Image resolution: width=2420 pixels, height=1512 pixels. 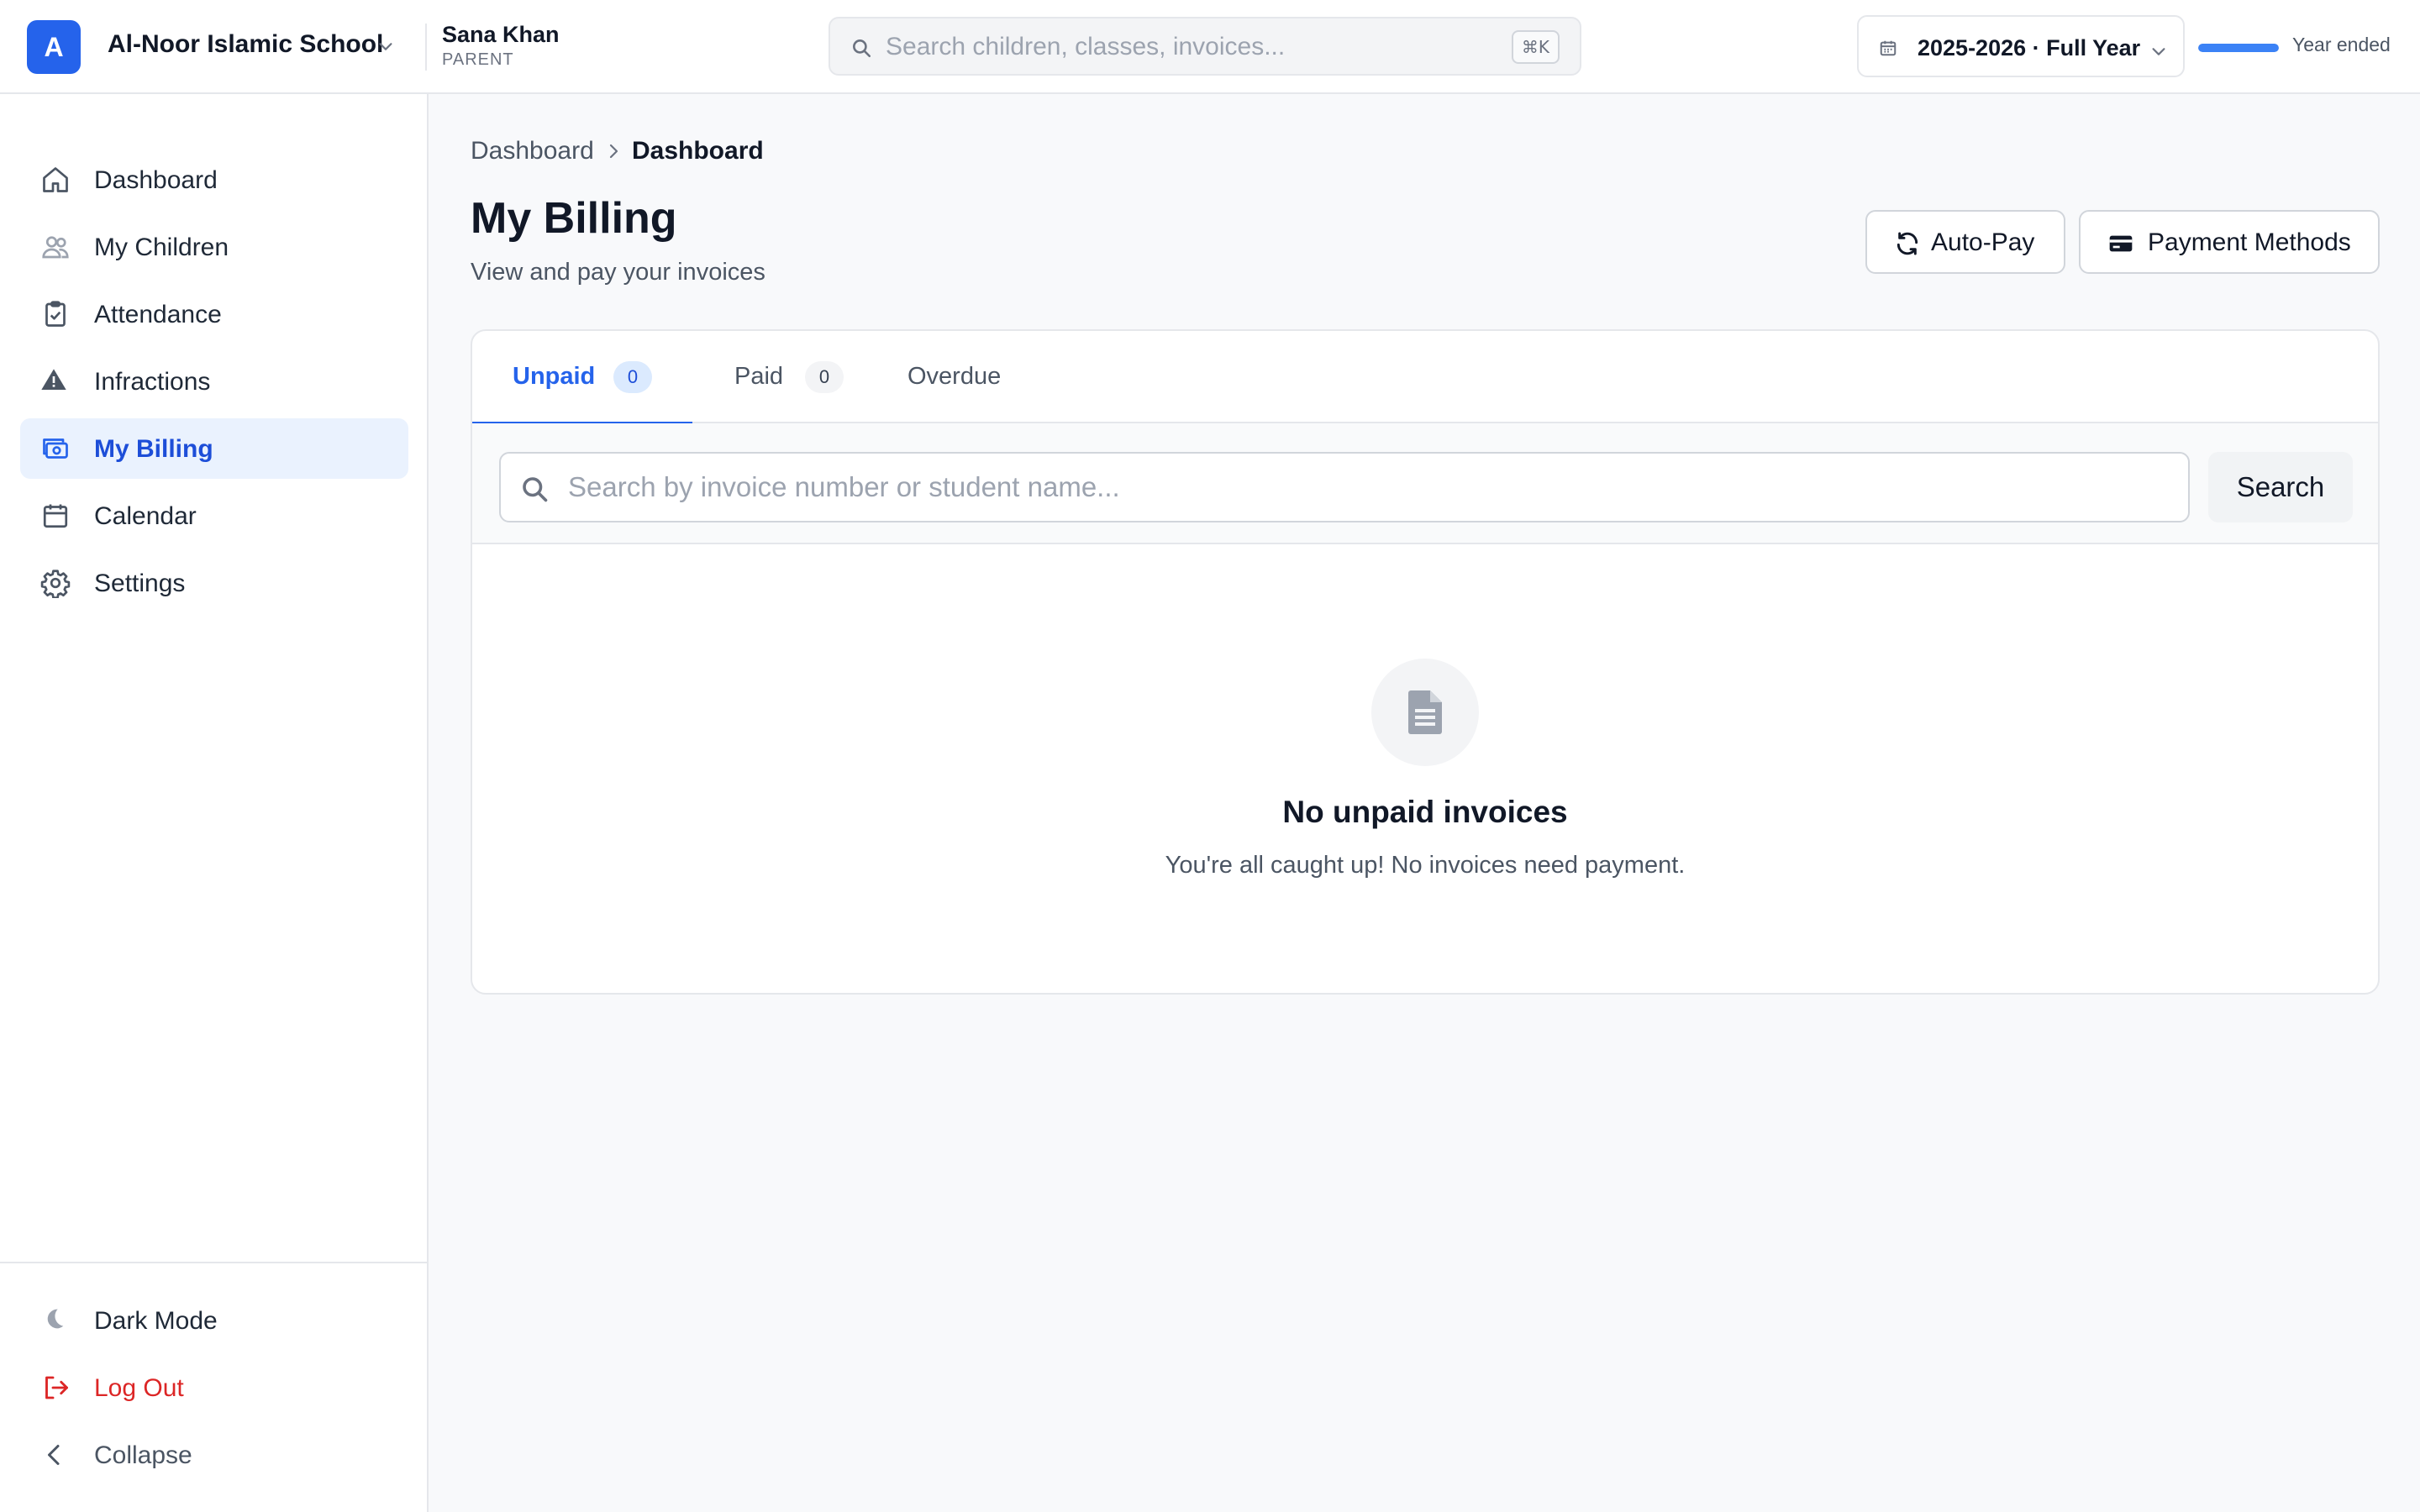 What do you see at coordinates (156, 1321) in the screenshot?
I see `dark-mode-label: Dark Mode` at bounding box center [156, 1321].